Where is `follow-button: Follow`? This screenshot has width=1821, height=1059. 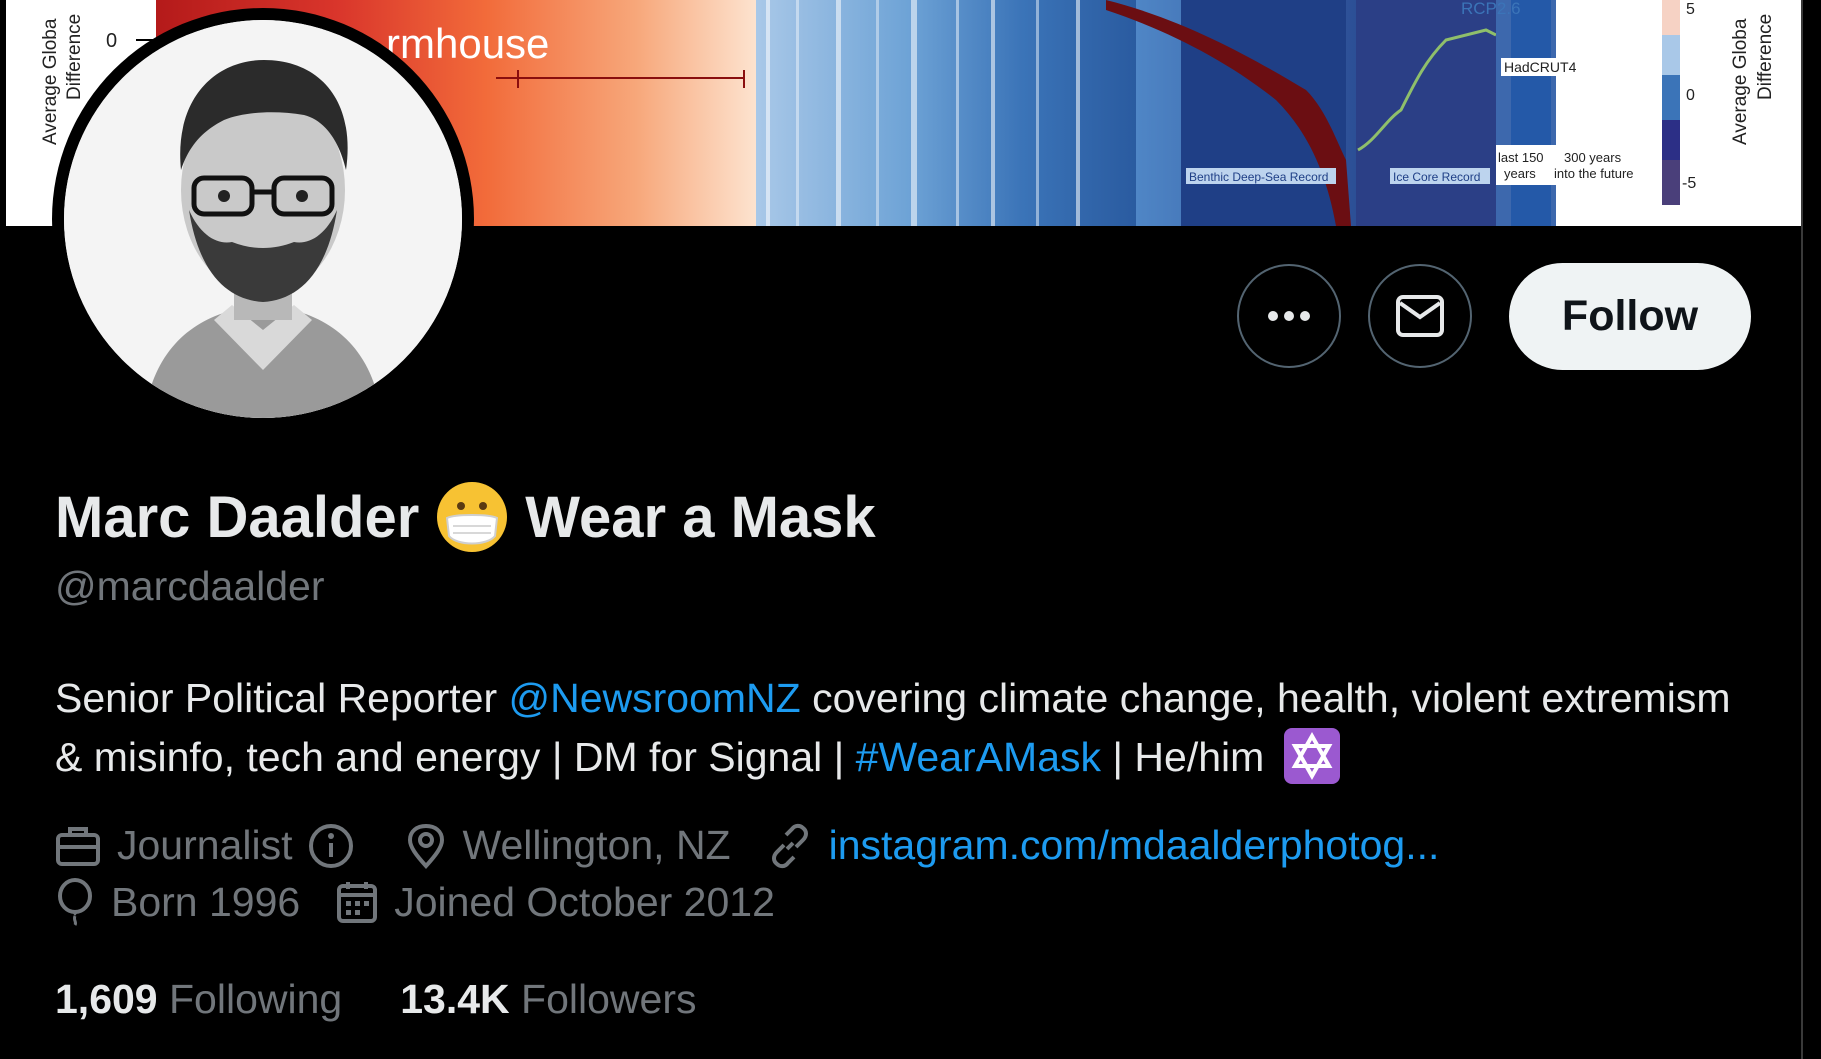
follow-button: Follow is located at coordinates (1630, 316).